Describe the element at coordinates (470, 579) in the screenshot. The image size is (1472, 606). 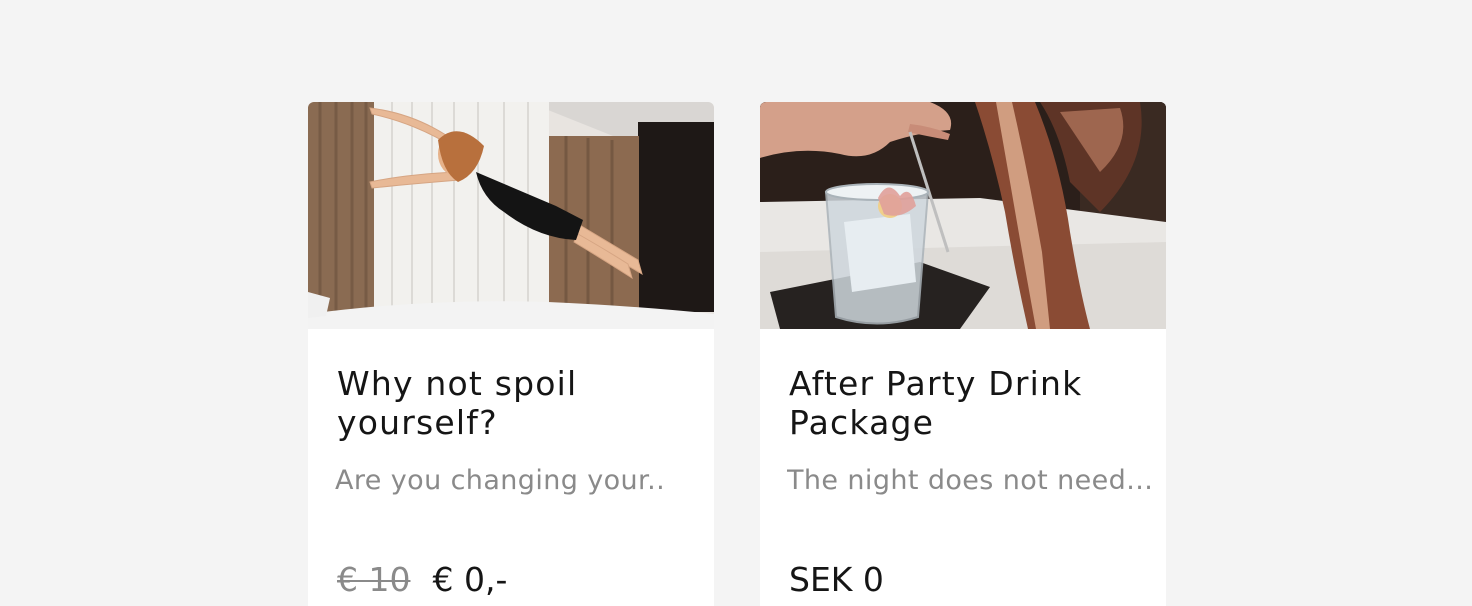
I see `current-price: € 0,-` at that location.